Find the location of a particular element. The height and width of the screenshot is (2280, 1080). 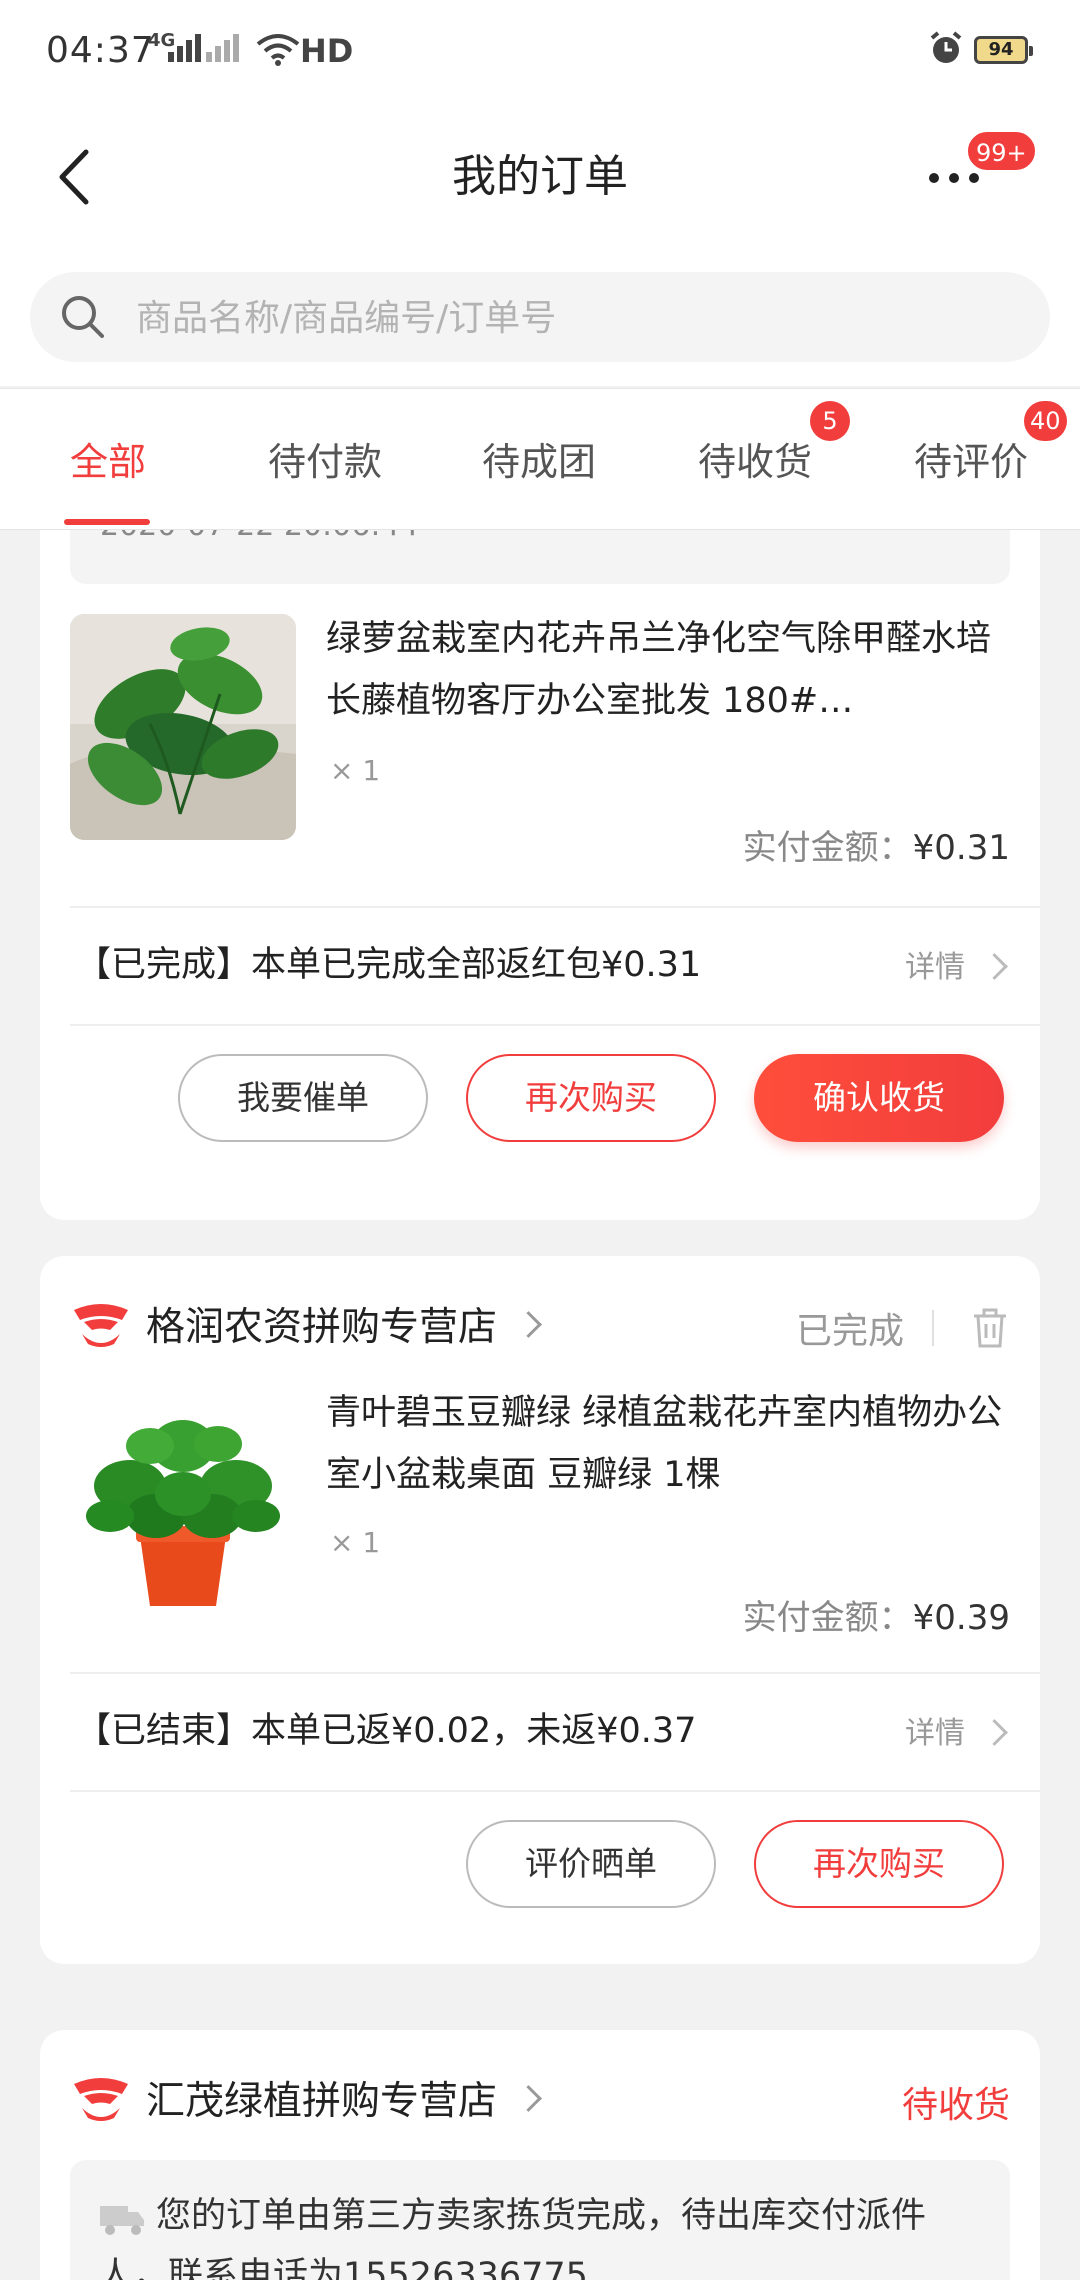

search-icon is located at coordinates (83, 317).